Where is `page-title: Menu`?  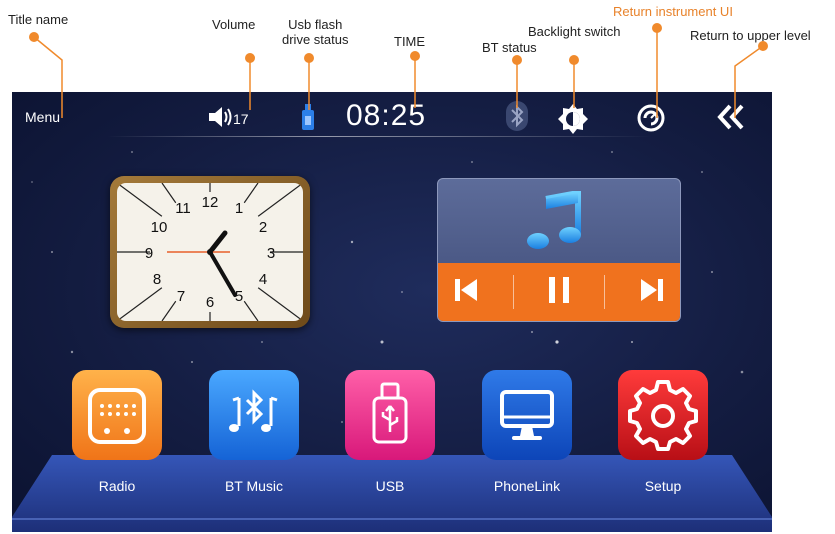
page-title: Menu is located at coordinates (43, 117).